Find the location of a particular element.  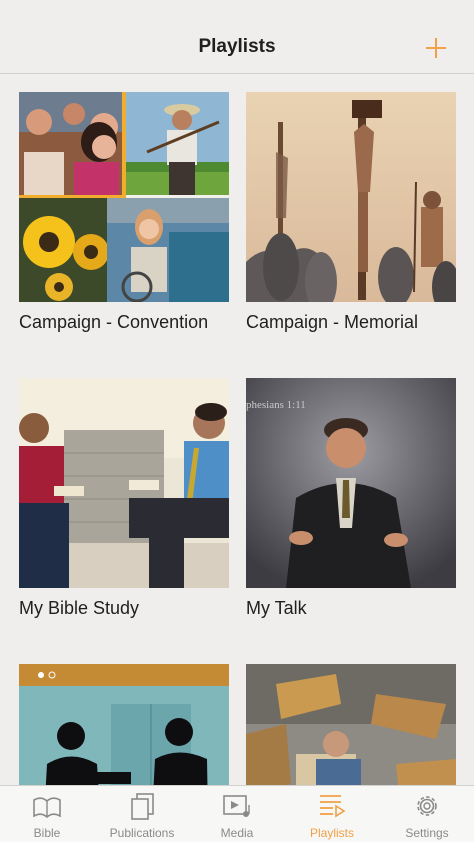

playlist-title: Campaign - Memorial is located at coordinates (332, 322).